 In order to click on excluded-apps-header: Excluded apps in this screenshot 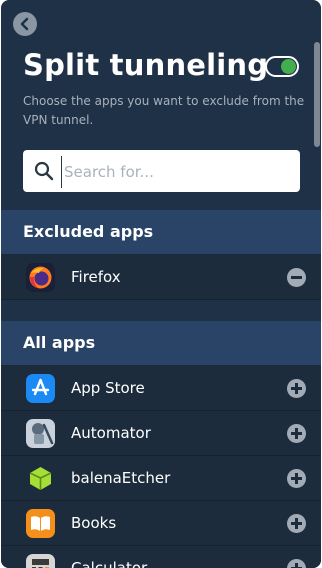, I will do `click(161, 232)`.